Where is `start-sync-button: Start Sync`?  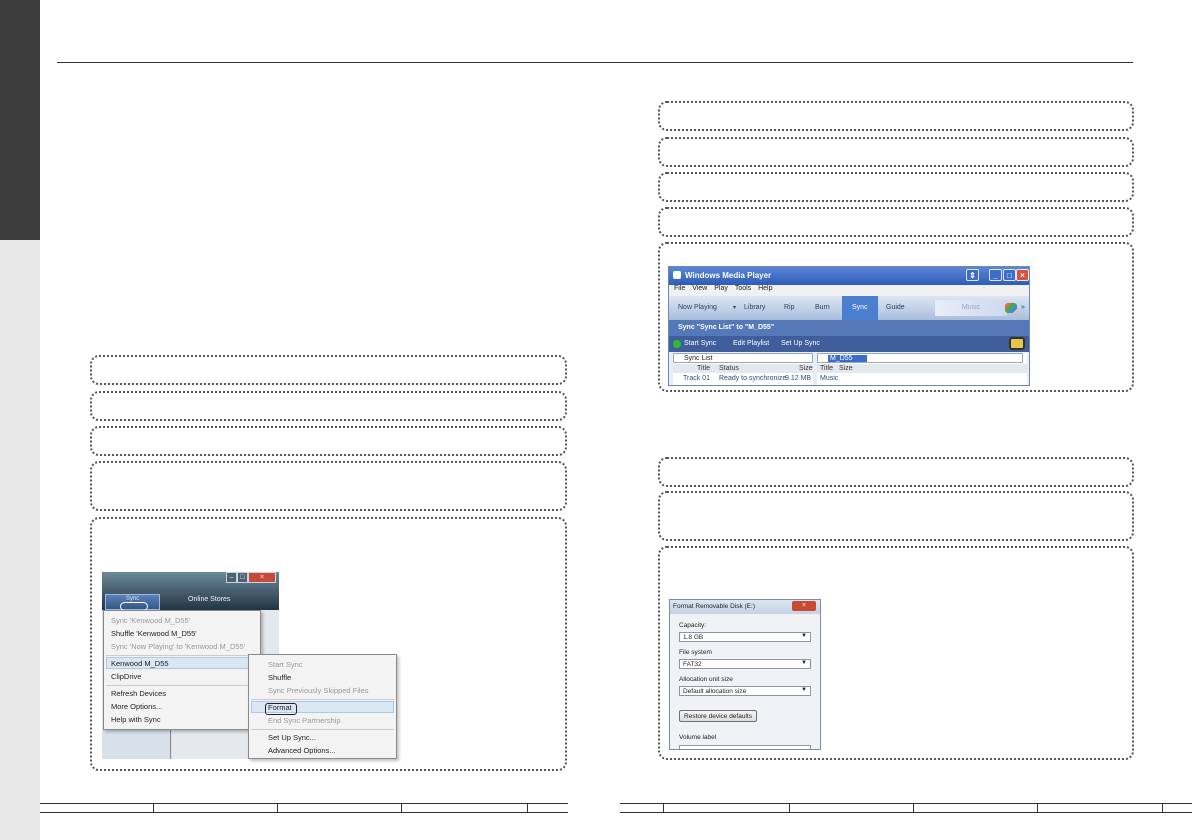 start-sync-button: Start Sync is located at coordinates (700, 343).